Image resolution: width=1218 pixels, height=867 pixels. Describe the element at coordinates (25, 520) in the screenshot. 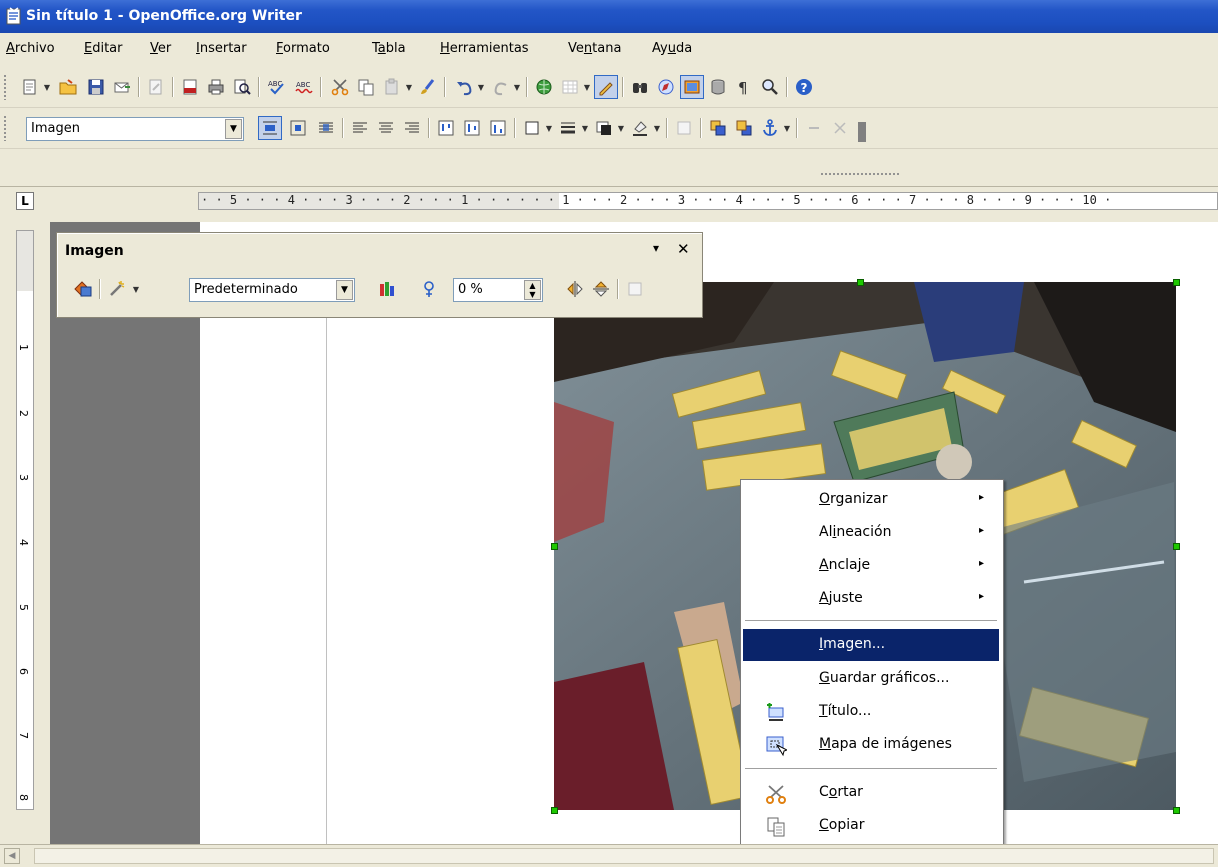

I see `vertical-ruler: 1 2 3 4 5 6 7 8` at that location.